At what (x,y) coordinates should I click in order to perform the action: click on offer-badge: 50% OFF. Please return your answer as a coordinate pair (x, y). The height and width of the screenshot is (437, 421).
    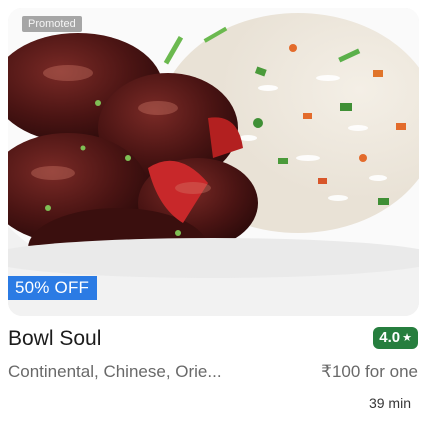
    Looking at the image, I should click on (53, 288).